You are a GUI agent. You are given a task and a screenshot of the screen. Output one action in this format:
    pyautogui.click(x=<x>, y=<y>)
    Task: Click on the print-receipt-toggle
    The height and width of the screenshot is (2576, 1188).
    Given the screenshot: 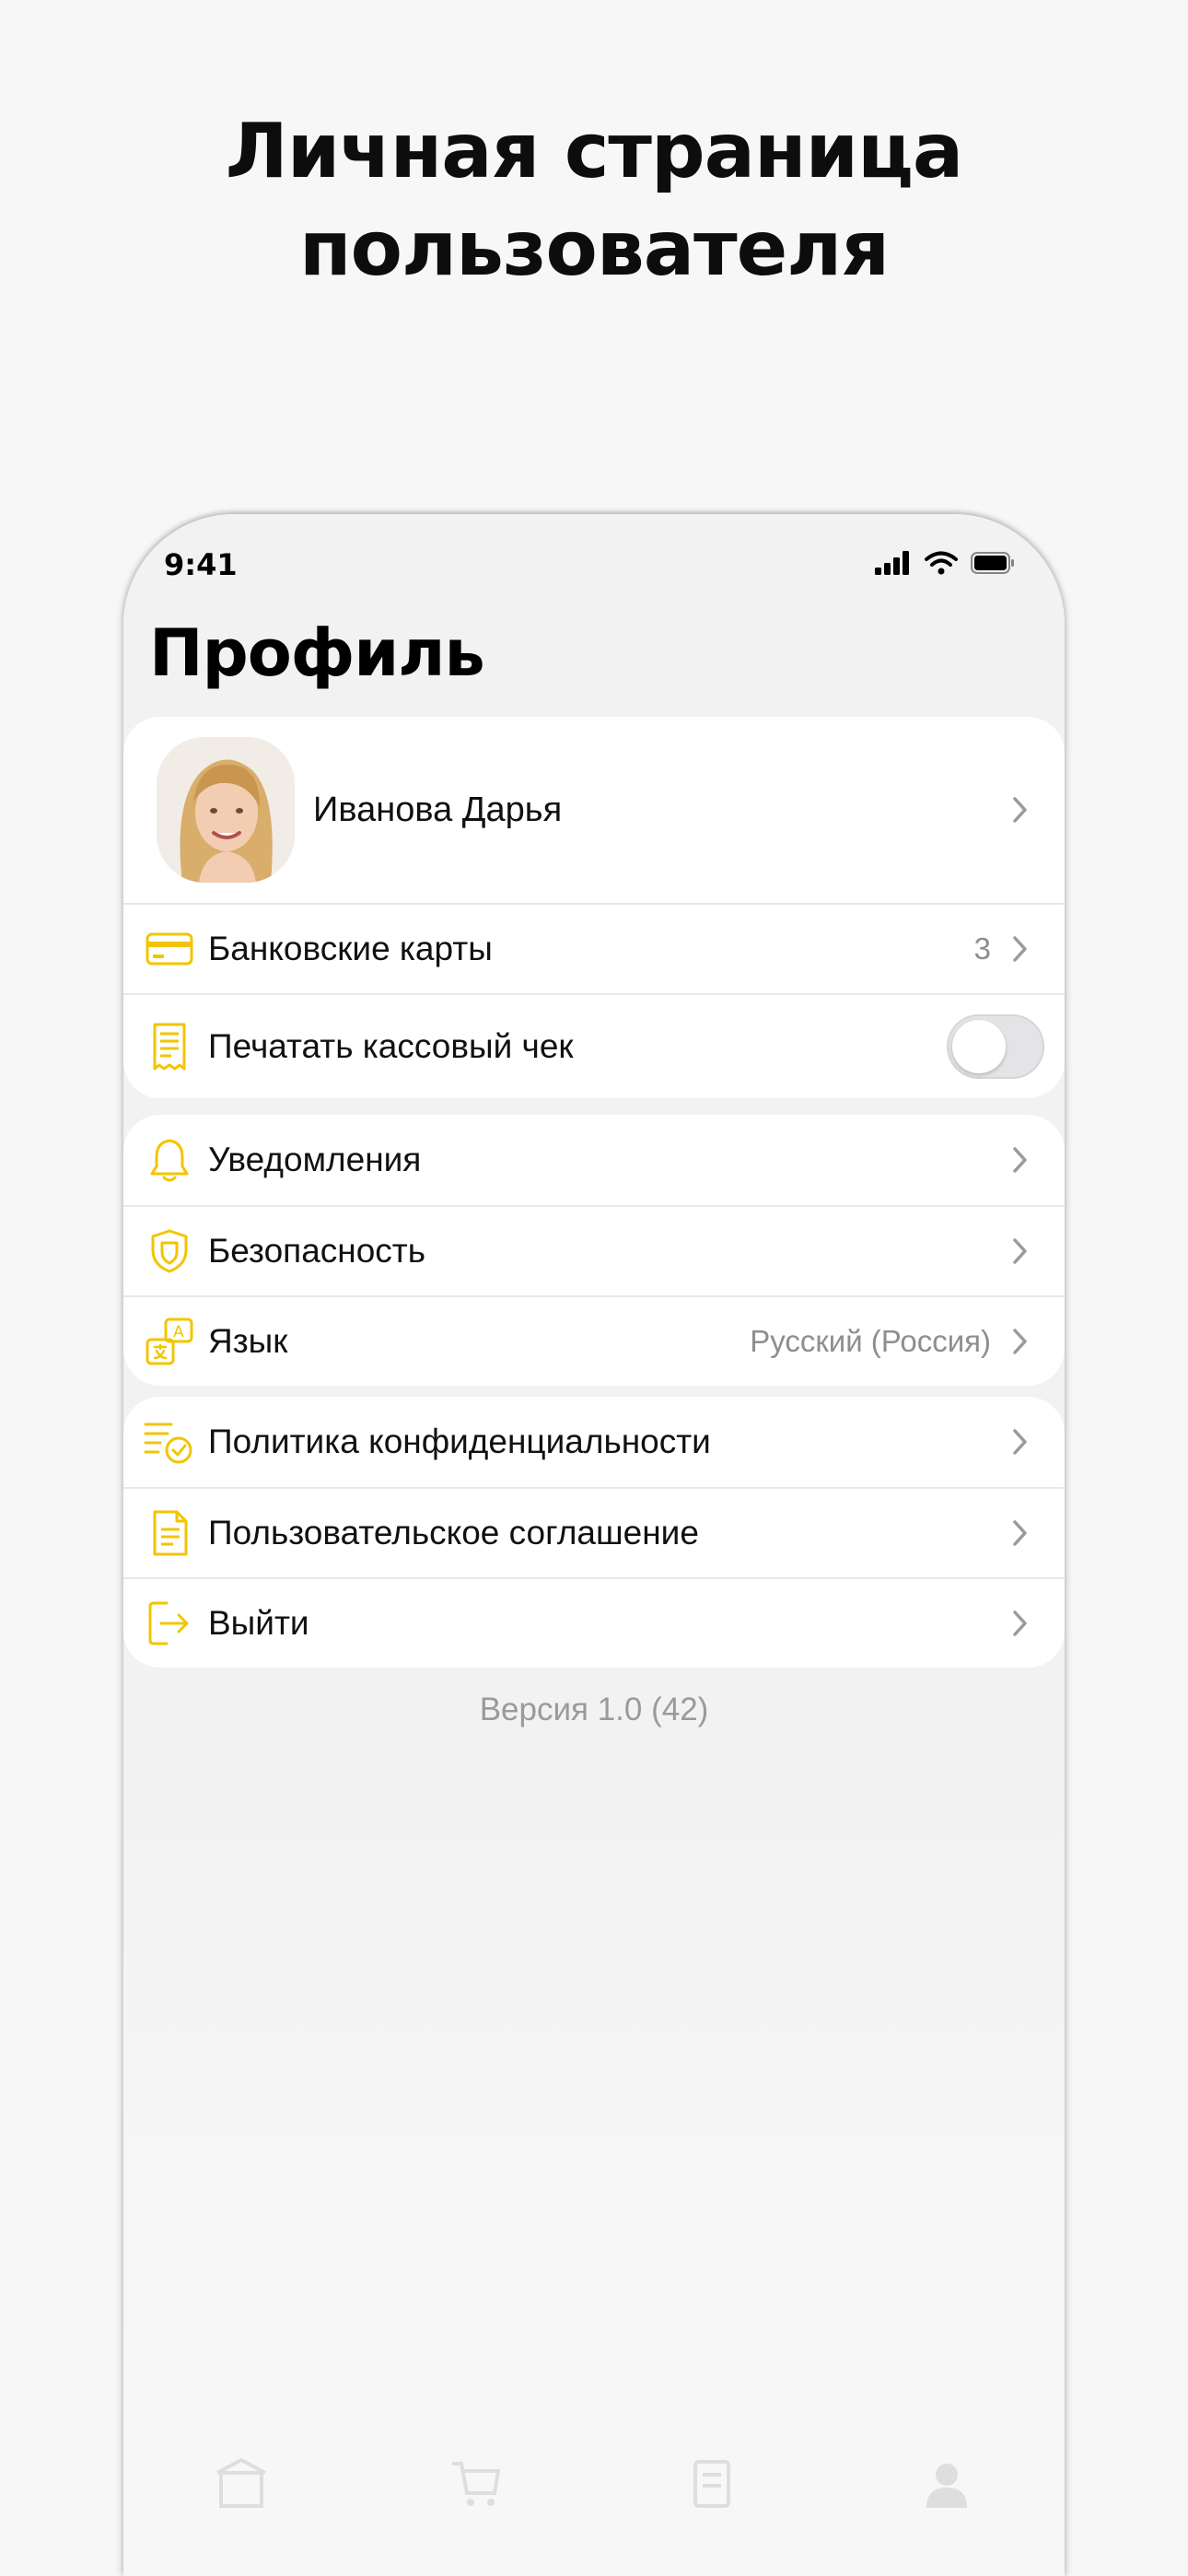 What is the action you would take?
    pyautogui.click(x=995, y=1046)
    